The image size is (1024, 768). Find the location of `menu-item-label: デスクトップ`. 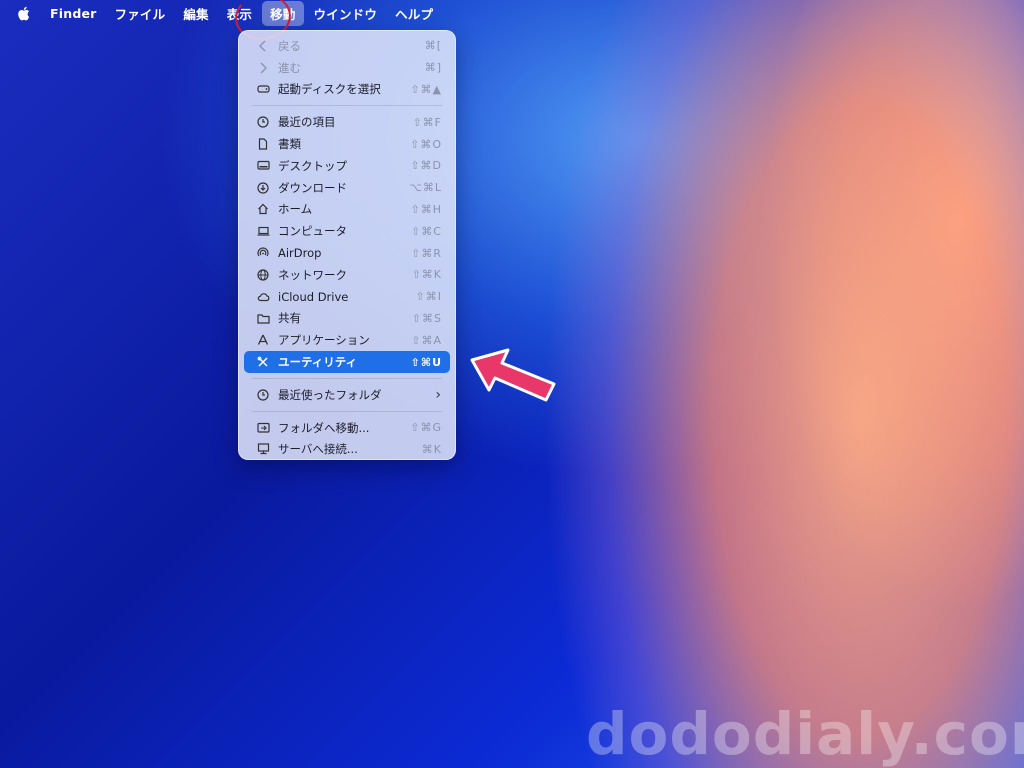

menu-item-label: デスクトップ is located at coordinates (312, 165).